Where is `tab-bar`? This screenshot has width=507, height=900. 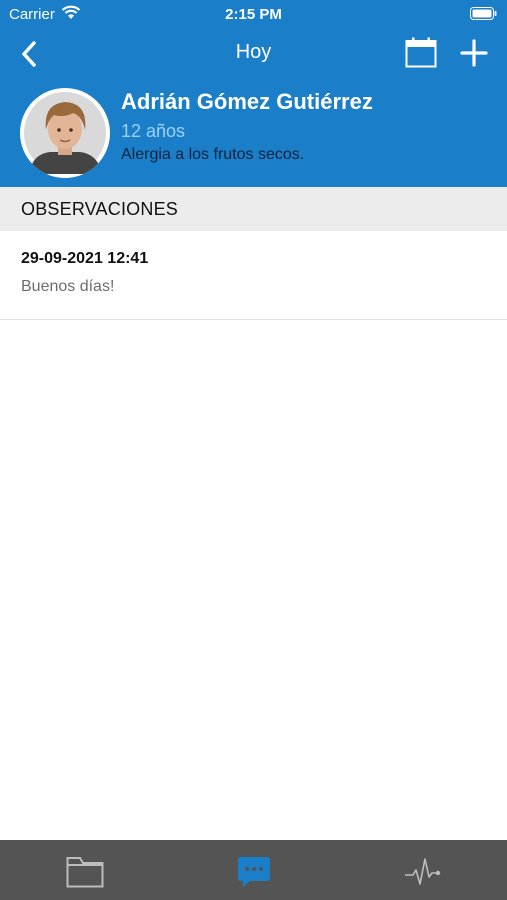 tab-bar is located at coordinates (253, 870).